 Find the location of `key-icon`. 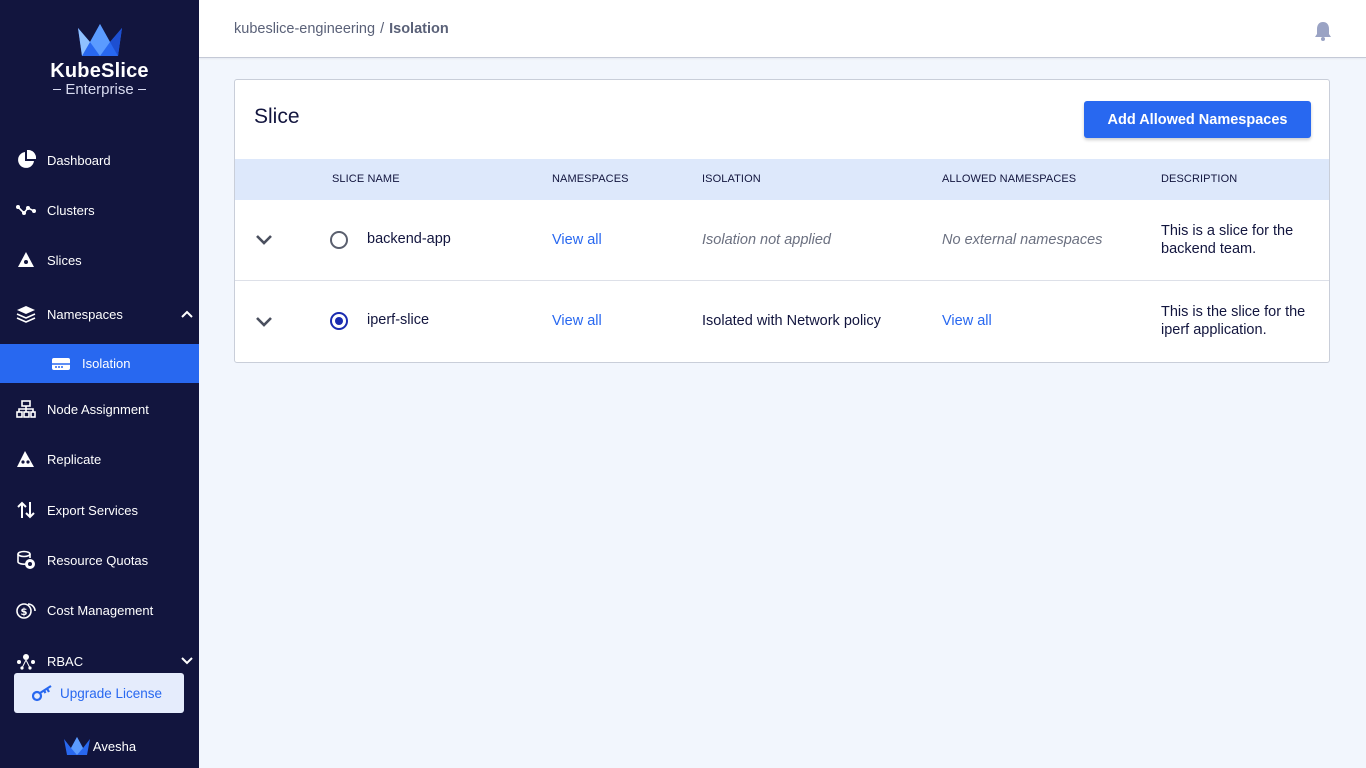

key-icon is located at coordinates (43, 693).